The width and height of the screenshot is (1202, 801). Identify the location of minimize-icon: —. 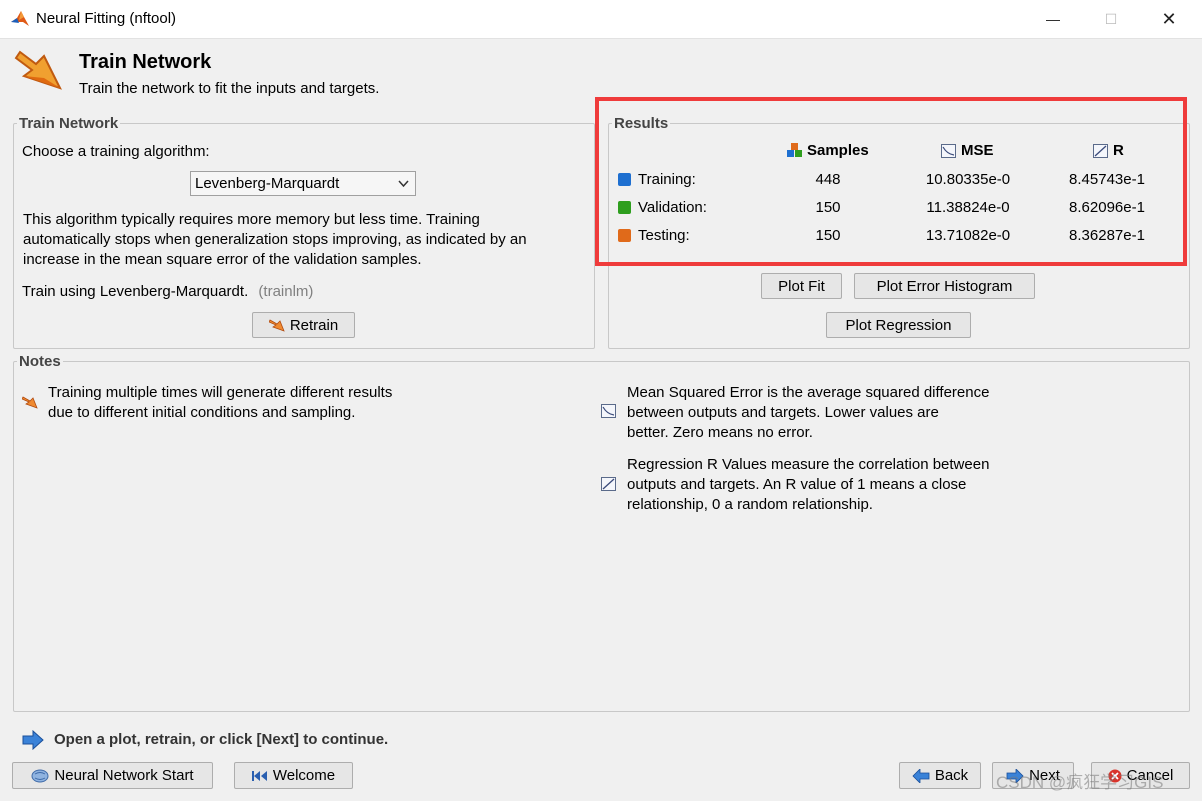
(1053, 19).